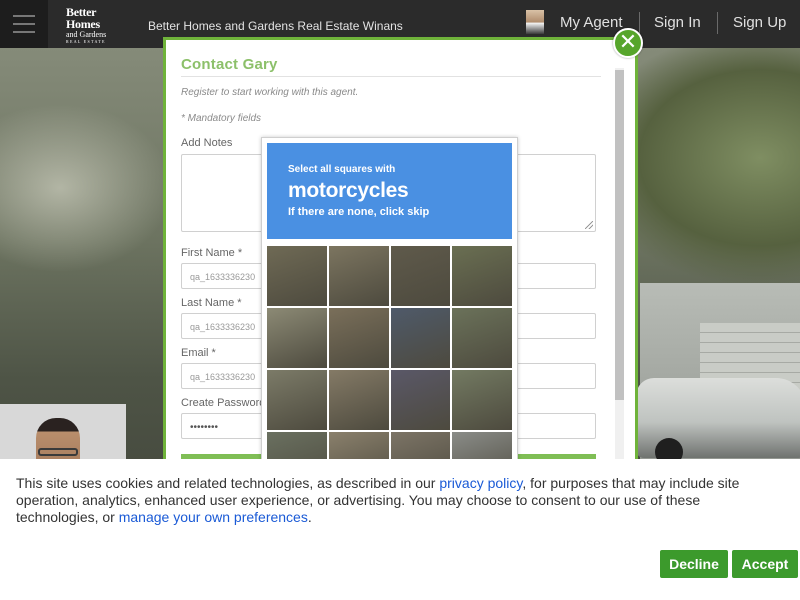 The width and height of the screenshot is (800, 600). I want to click on accept-button: Accept, so click(765, 564).